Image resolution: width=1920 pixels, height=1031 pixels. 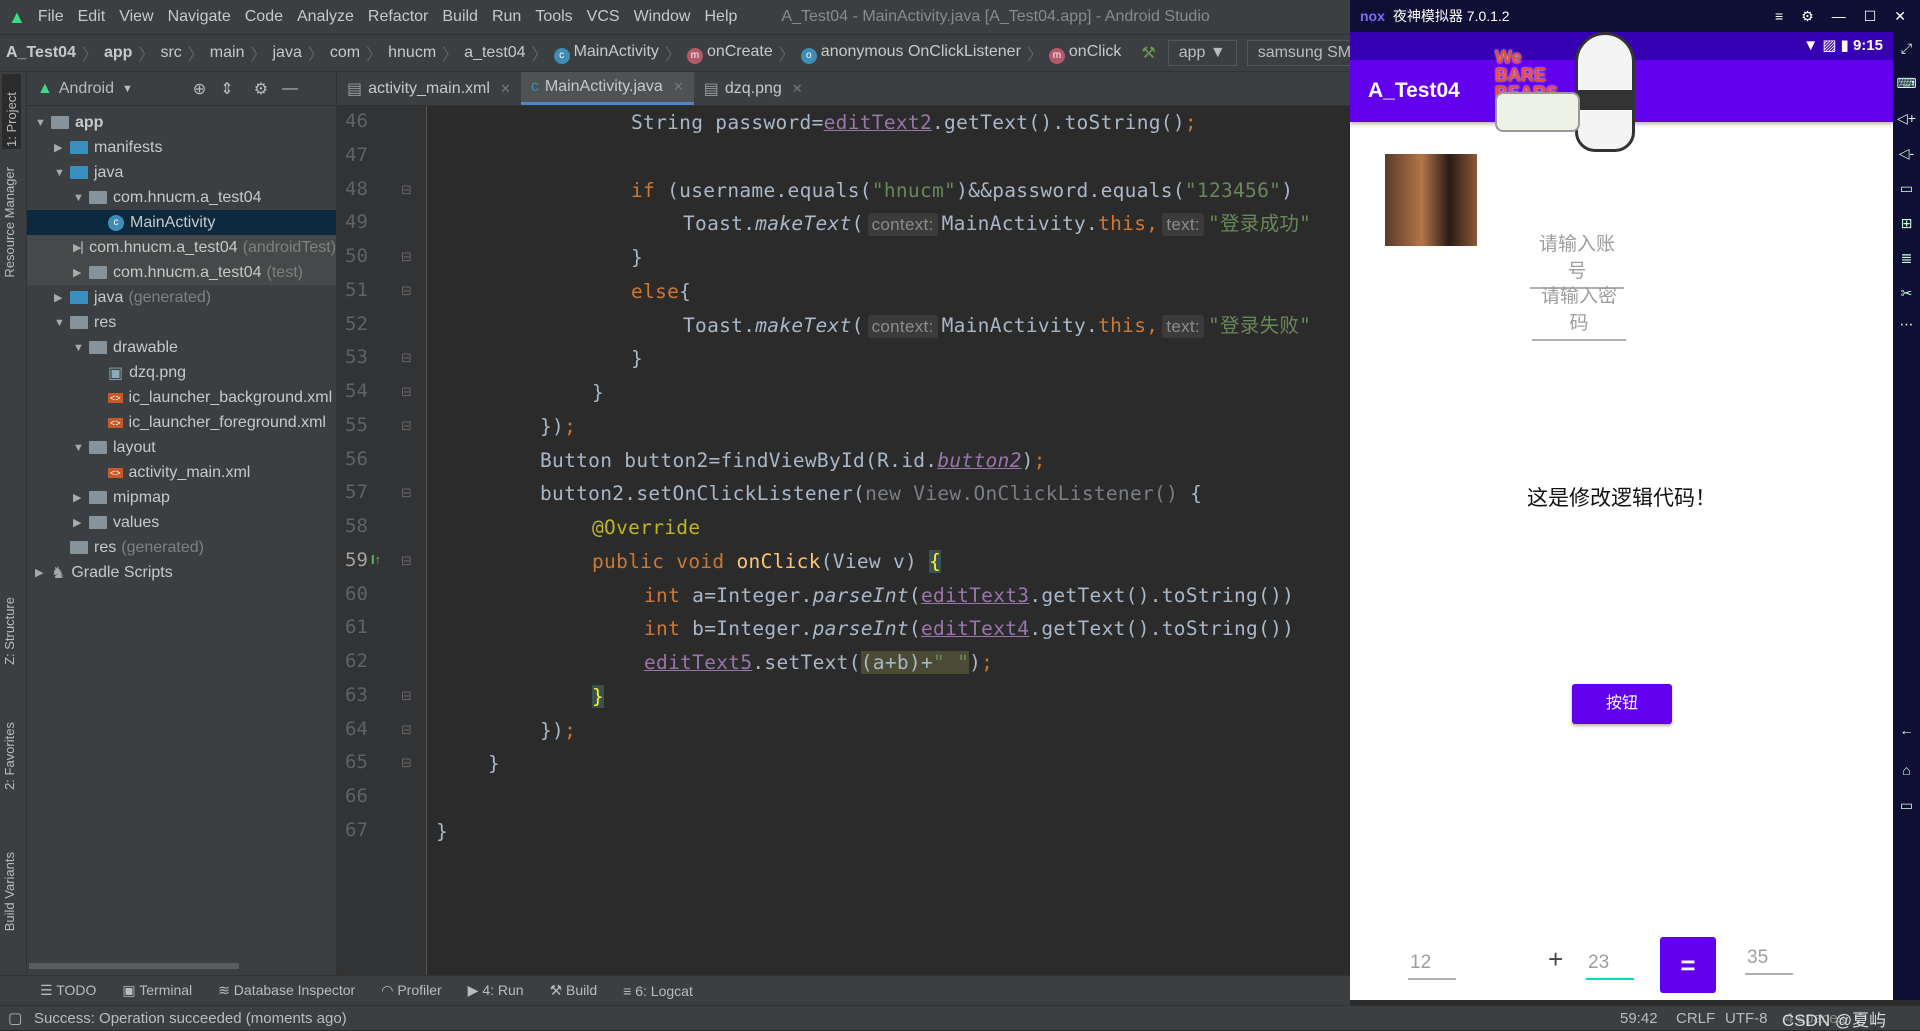 What do you see at coordinates (1906, 258) in the screenshot?
I see `multi-instance-icon: ≣` at bounding box center [1906, 258].